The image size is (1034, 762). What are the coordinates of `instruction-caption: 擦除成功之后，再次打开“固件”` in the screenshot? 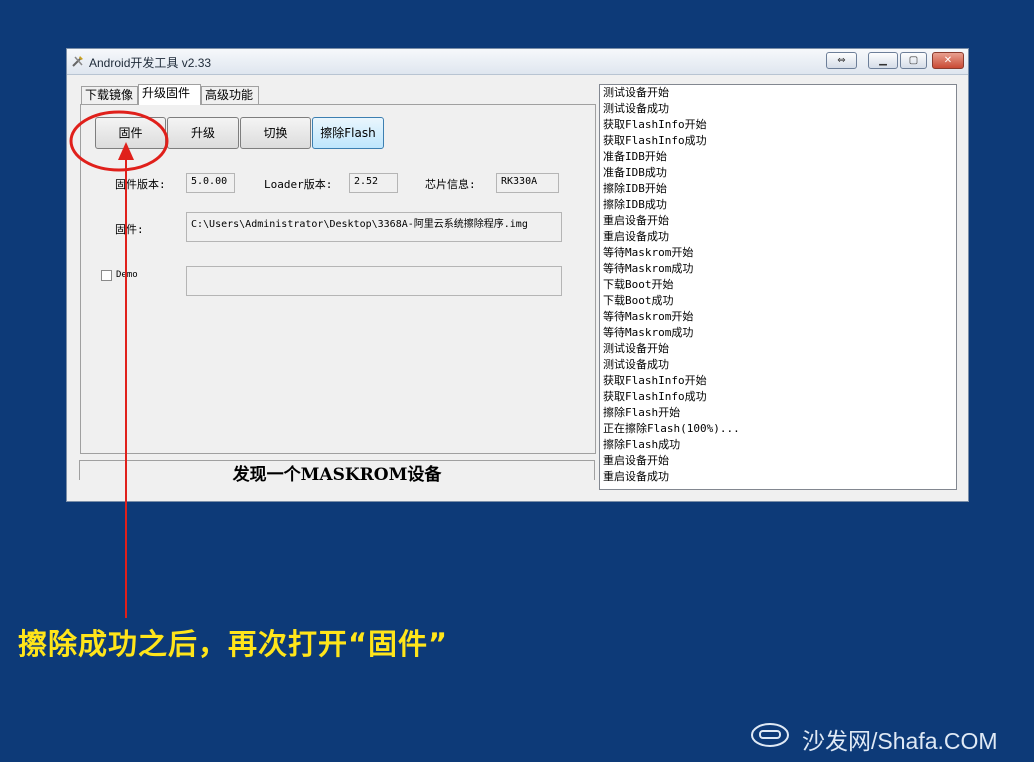 It's located at (233, 644).